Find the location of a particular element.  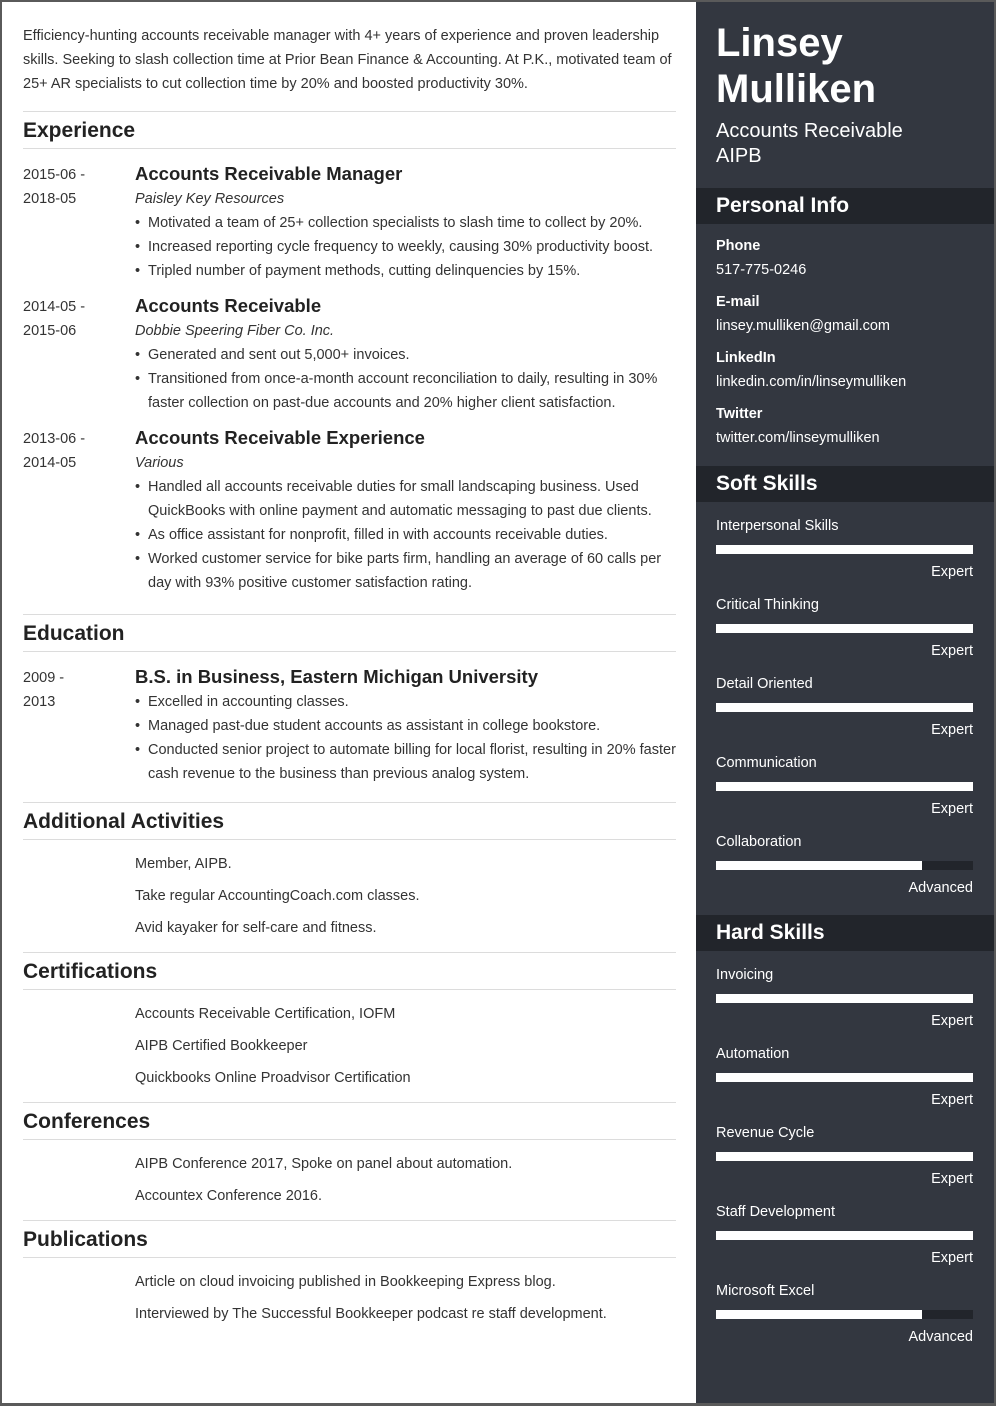

linkedin-value: linkedin.com/in/linseymulliken is located at coordinates (811, 382).